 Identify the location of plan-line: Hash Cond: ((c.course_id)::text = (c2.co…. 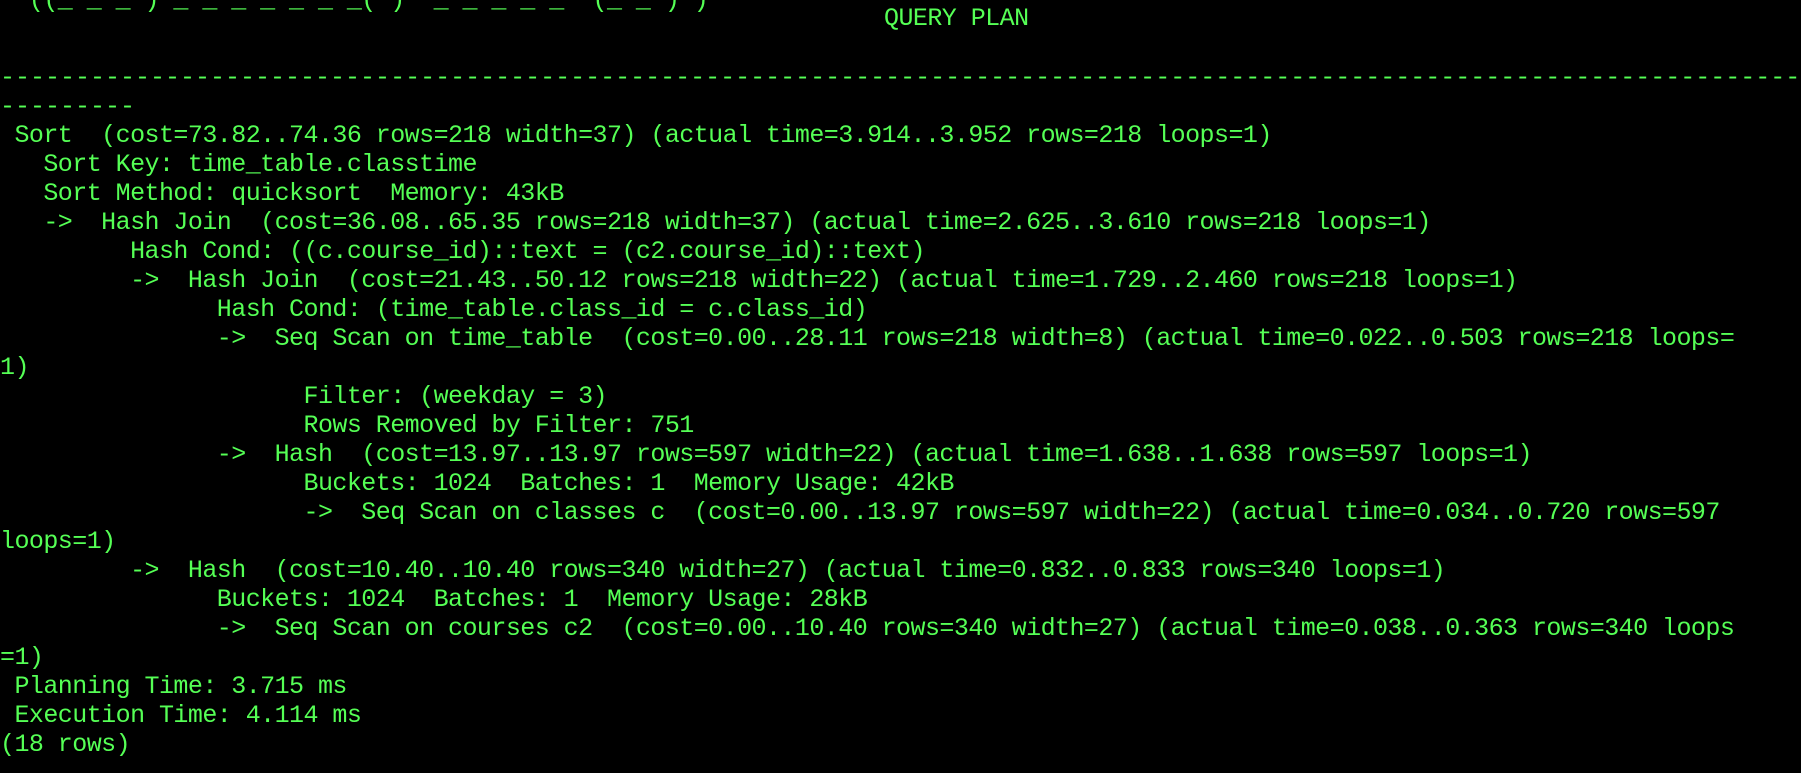
(462, 251).